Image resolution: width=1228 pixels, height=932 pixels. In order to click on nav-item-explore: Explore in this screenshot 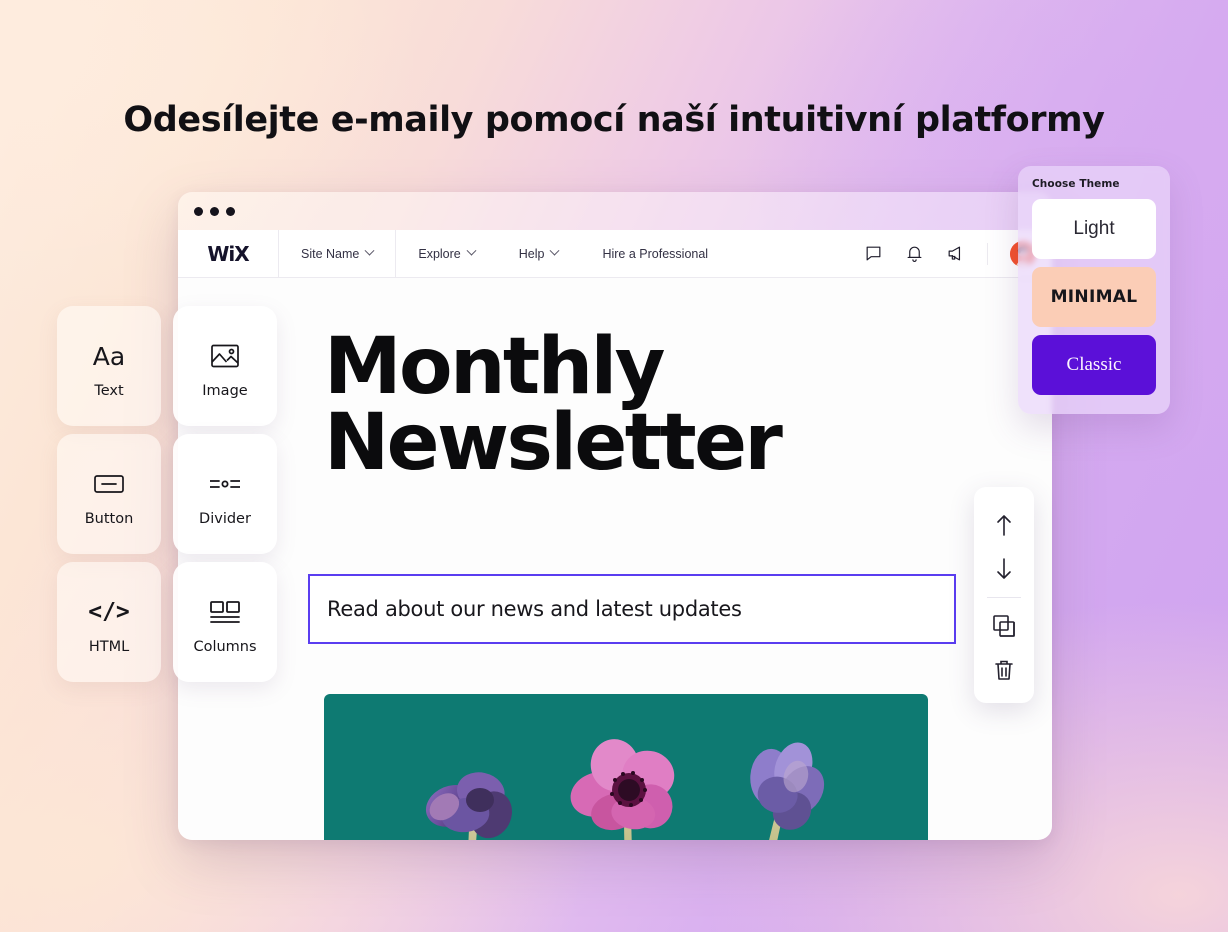, I will do `click(446, 253)`.